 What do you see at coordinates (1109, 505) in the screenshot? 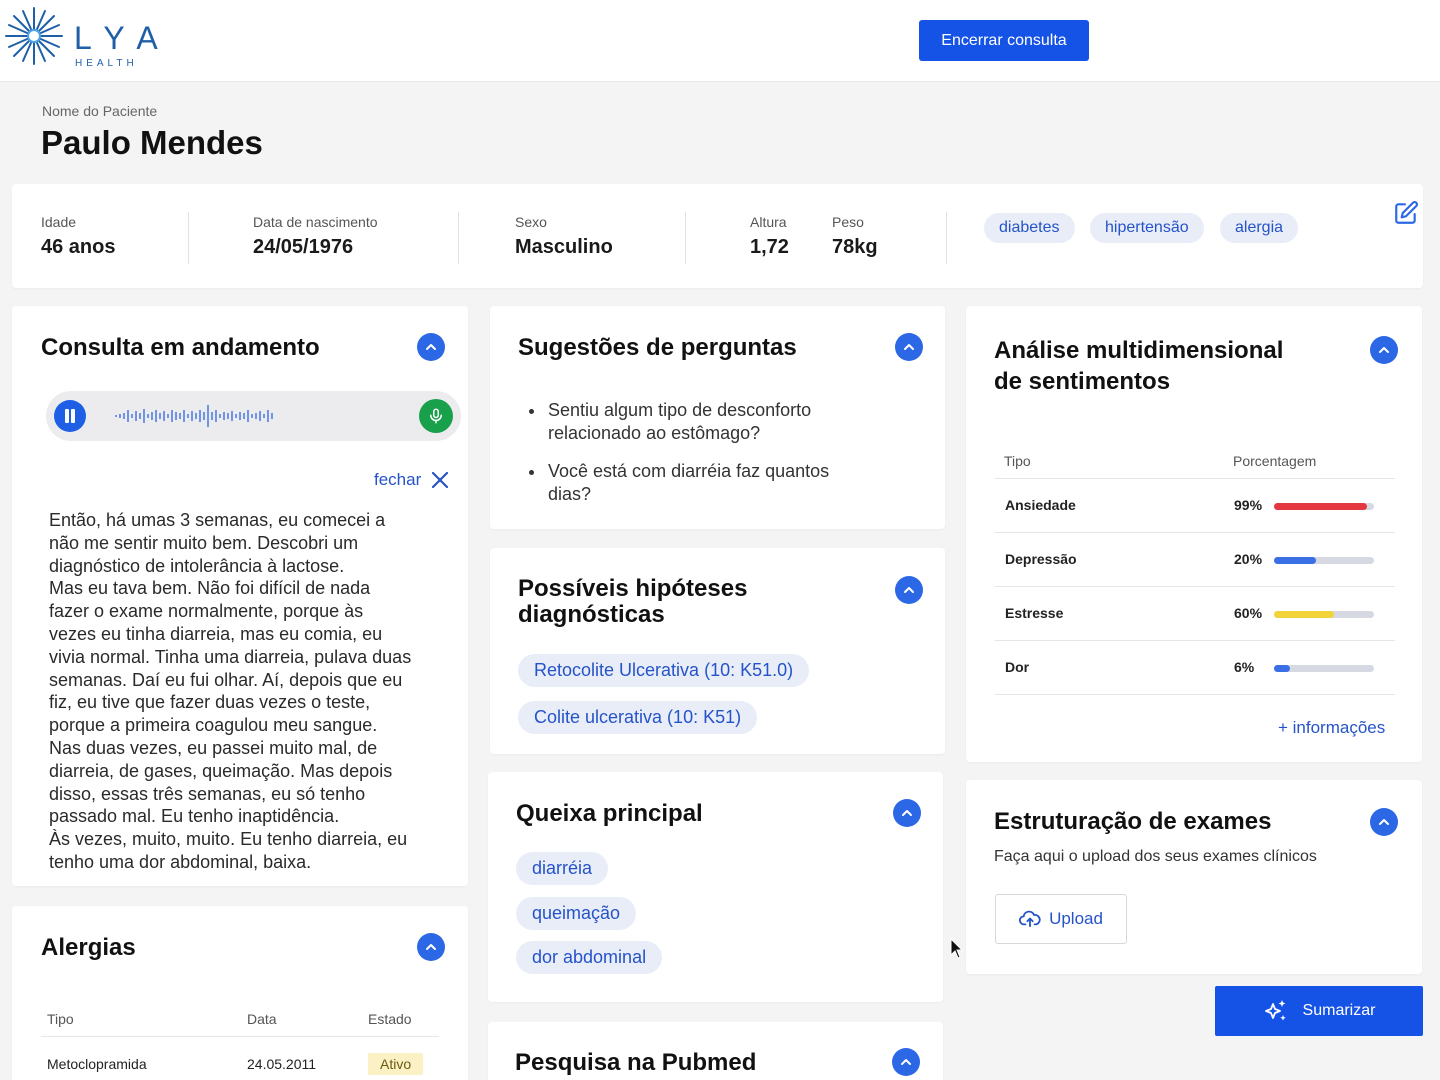
I see `sentiment-type: Ansiedade` at bounding box center [1109, 505].